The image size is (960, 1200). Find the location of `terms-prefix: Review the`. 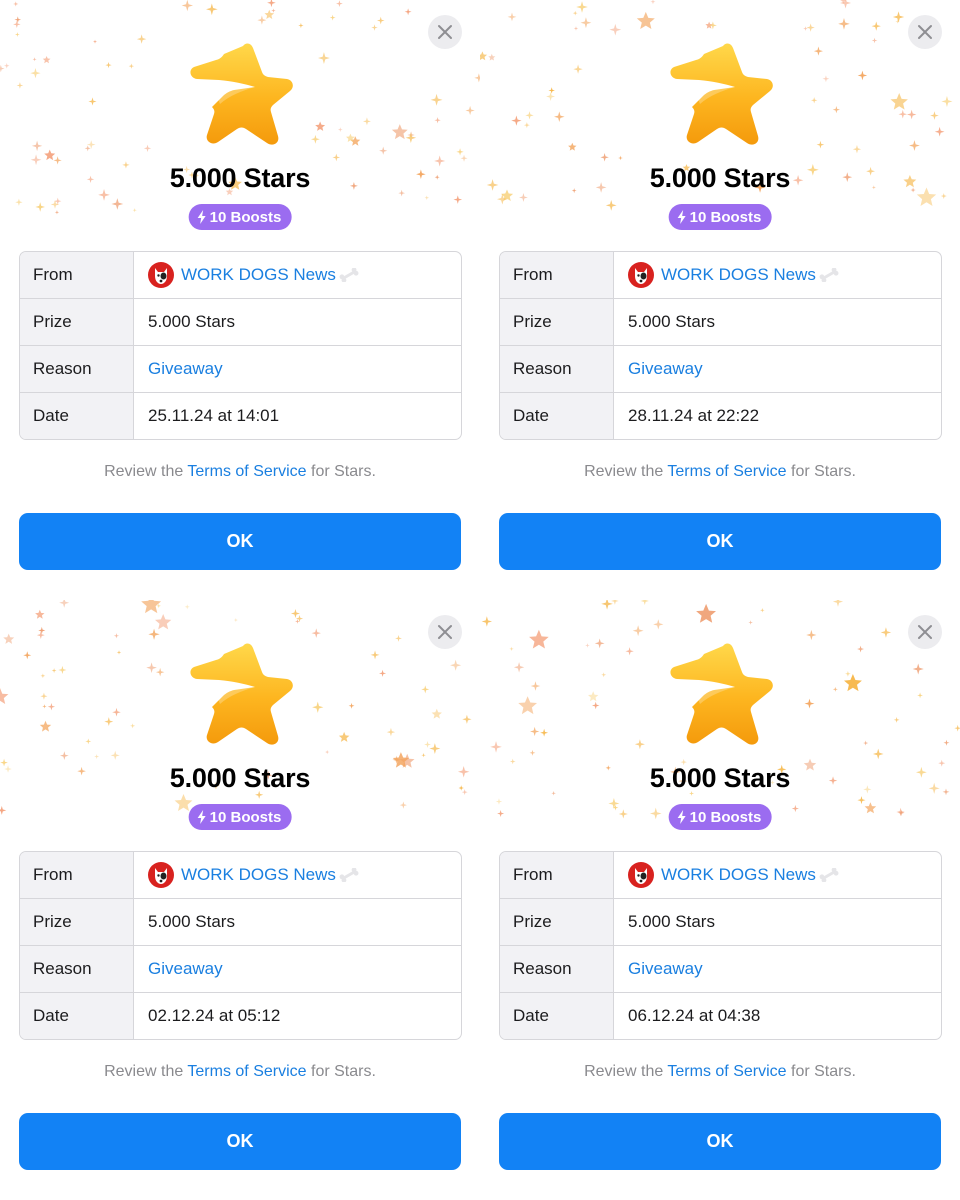

terms-prefix: Review the is located at coordinates (146, 1071).